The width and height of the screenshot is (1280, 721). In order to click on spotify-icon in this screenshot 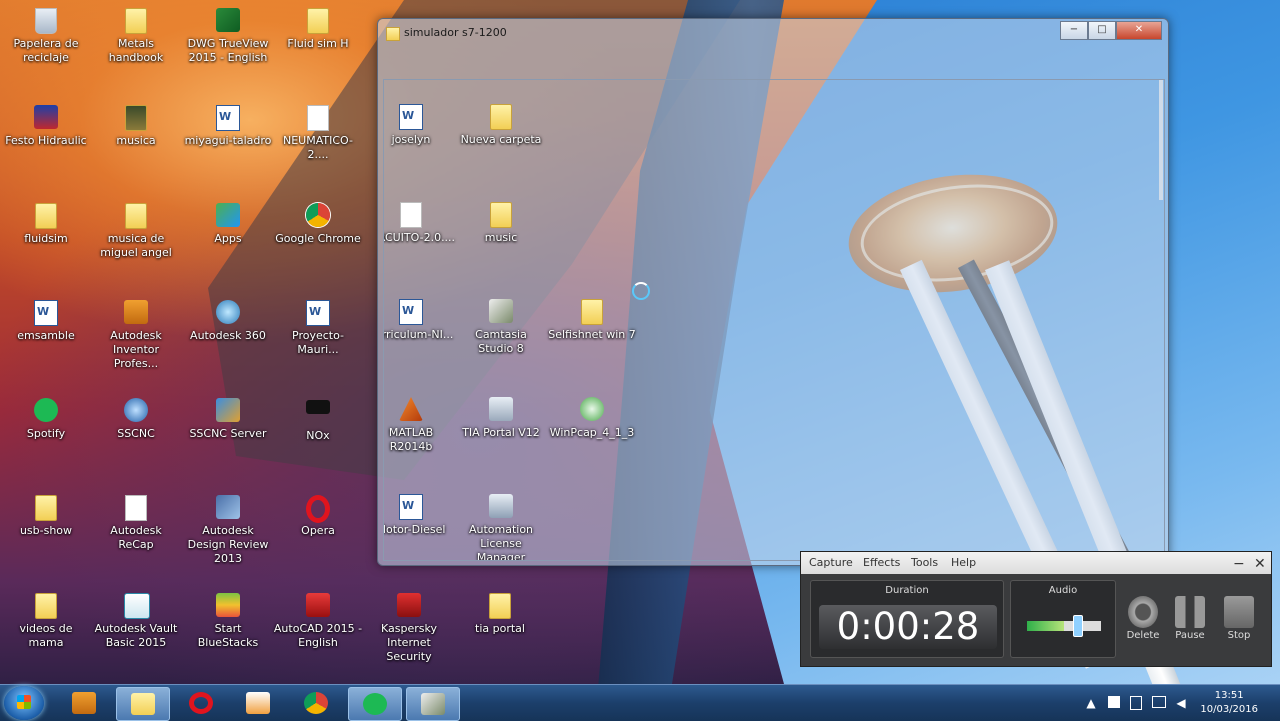, I will do `click(375, 704)`.